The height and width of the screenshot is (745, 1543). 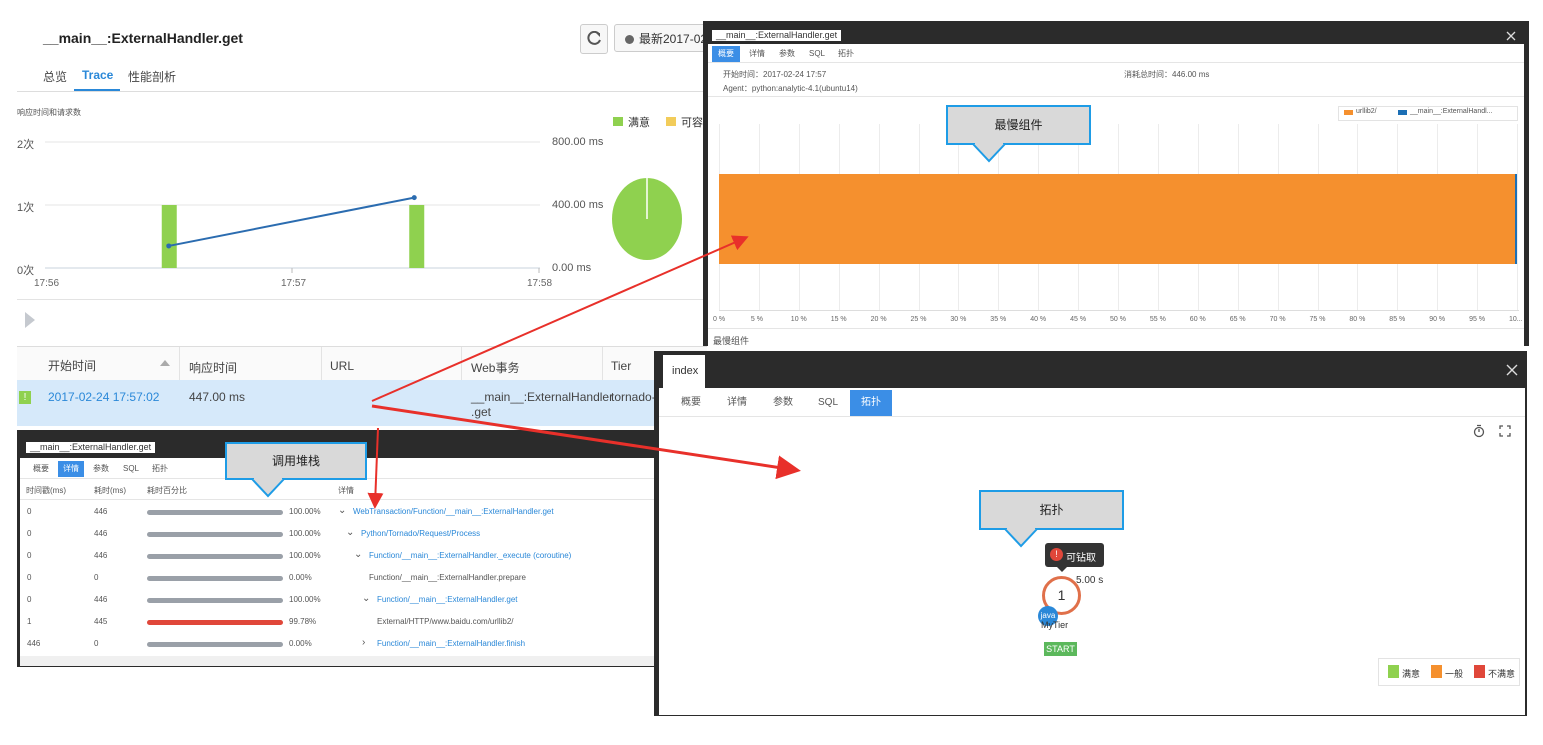 I want to click on col-web-transaction: Web事务, so click(x=495, y=367).